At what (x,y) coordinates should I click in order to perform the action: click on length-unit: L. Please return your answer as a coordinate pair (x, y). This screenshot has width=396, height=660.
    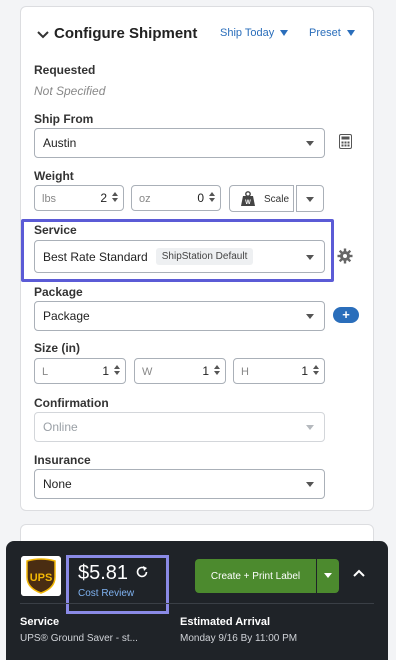
    Looking at the image, I should click on (45, 372).